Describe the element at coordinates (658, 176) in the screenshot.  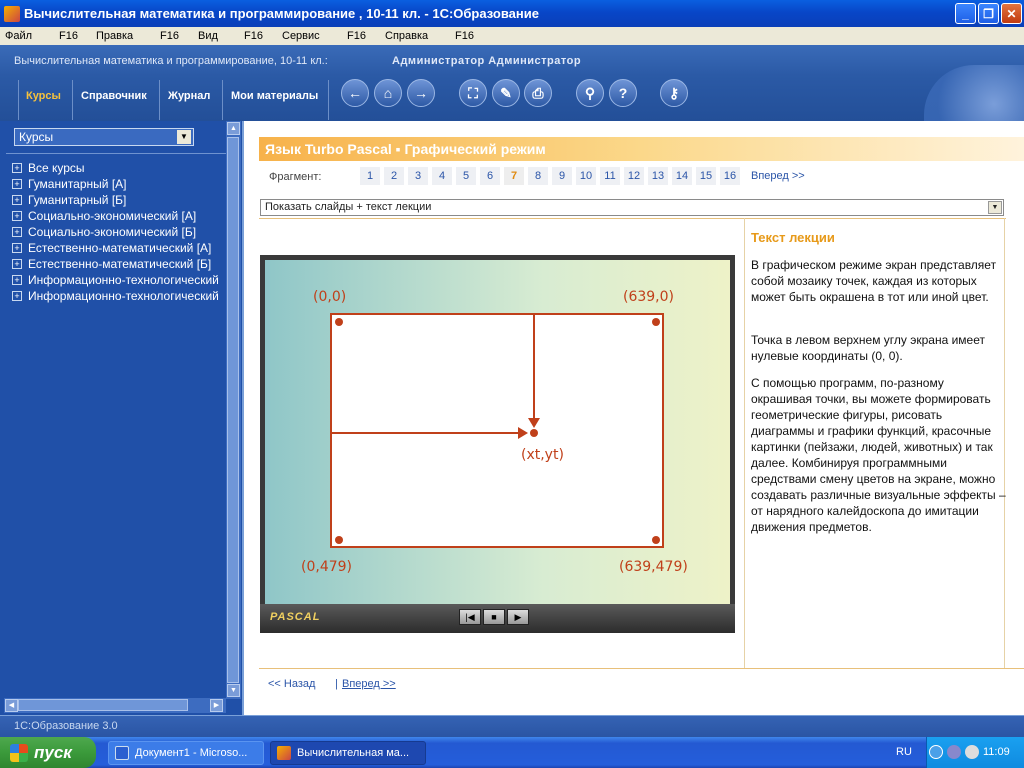
I see `fragment-button: 13` at that location.